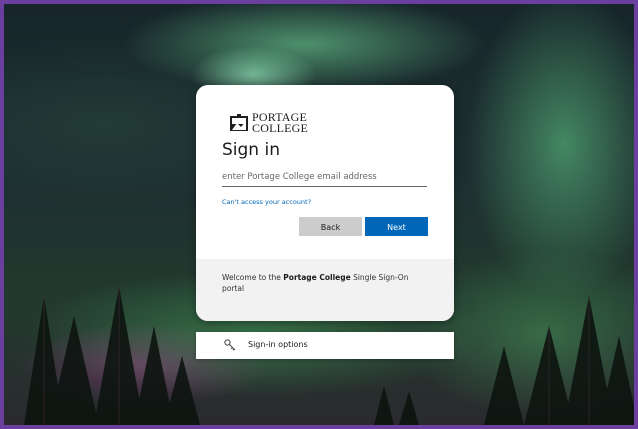 Image resolution: width=638 pixels, height=429 pixels. I want to click on email-input, so click(324, 177).